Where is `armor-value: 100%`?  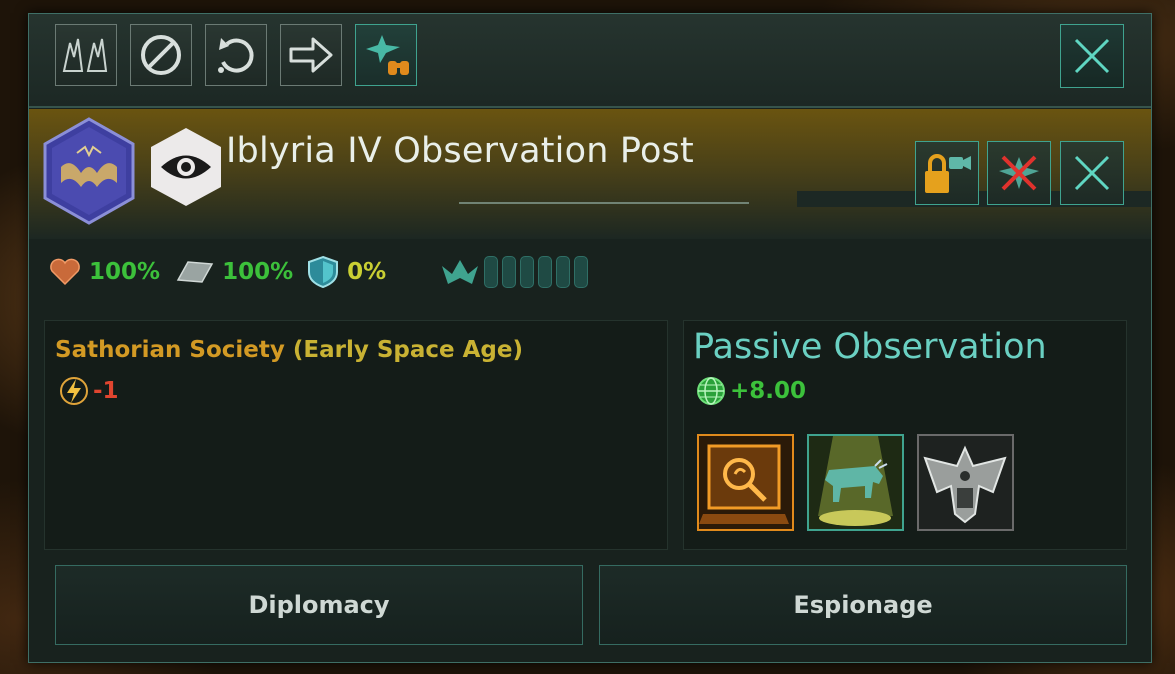 armor-value: 100% is located at coordinates (258, 272).